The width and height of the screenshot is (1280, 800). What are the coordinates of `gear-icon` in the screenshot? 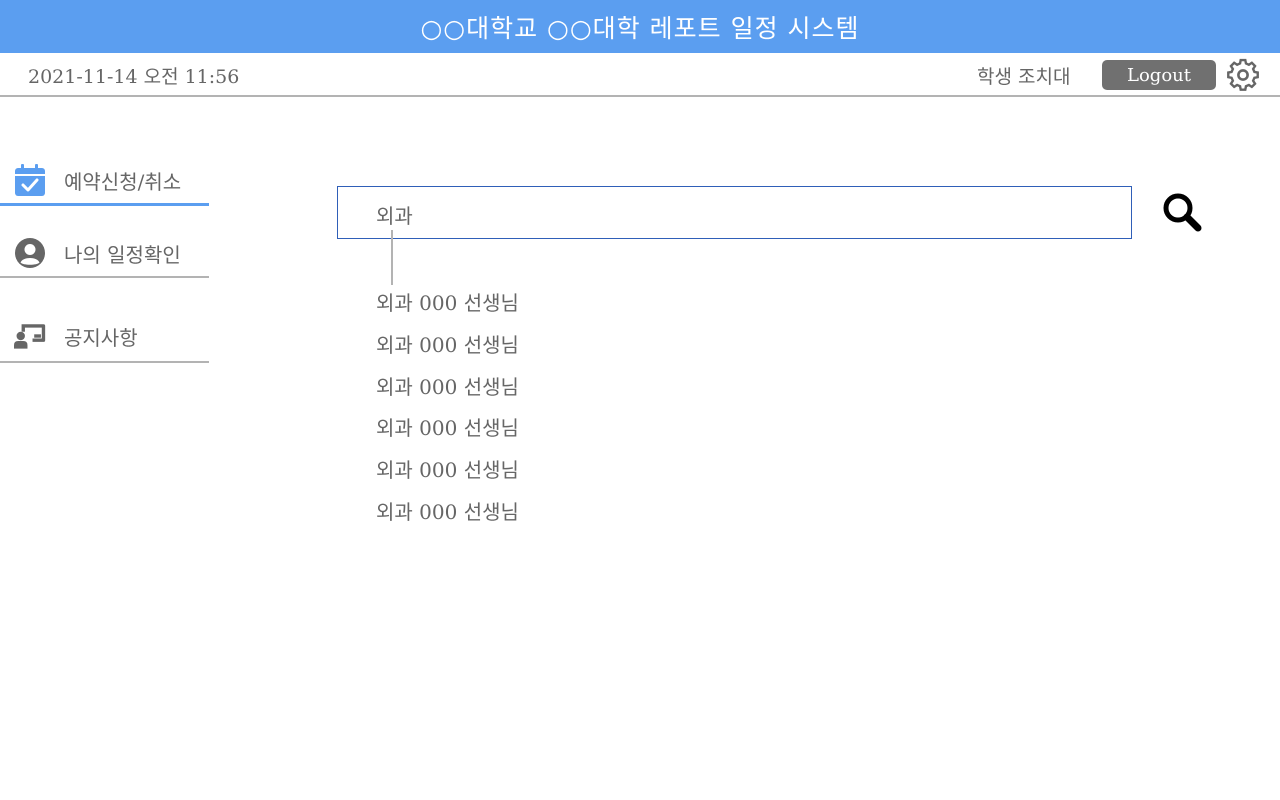 It's located at (1243, 75).